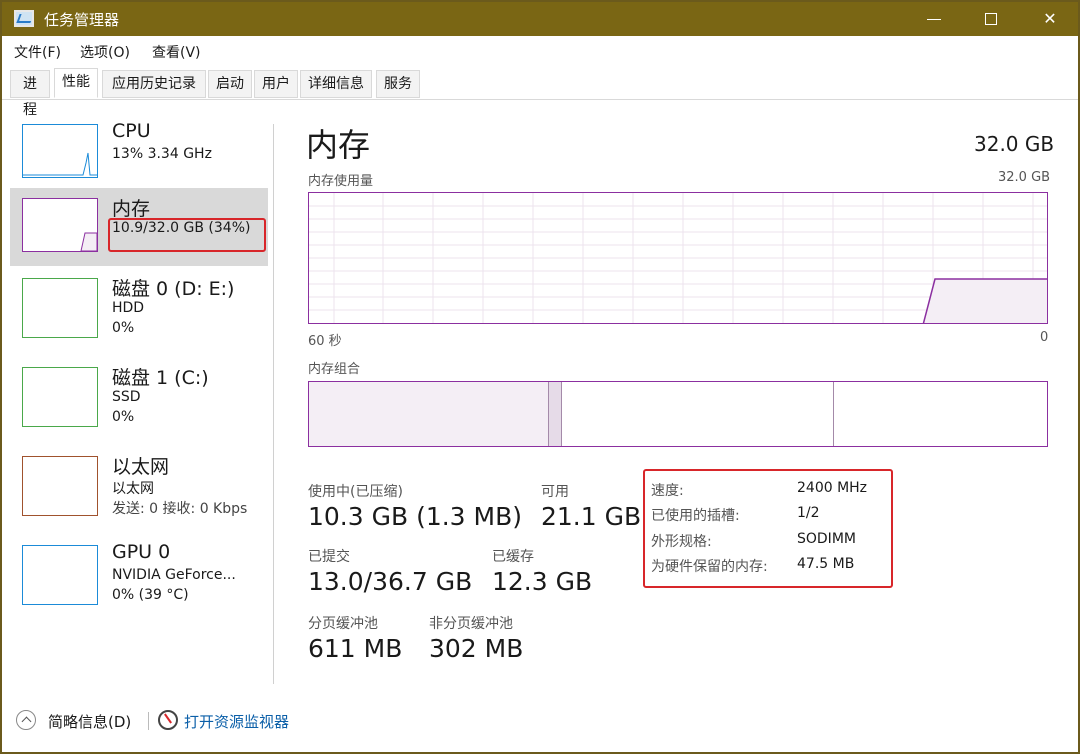 Image resolution: width=1080 pixels, height=754 pixels. What do you see at coordinates (131, 209) in the screenshot?
I see `sidebar-item-label: 内存` at bounding box center [131, 209].